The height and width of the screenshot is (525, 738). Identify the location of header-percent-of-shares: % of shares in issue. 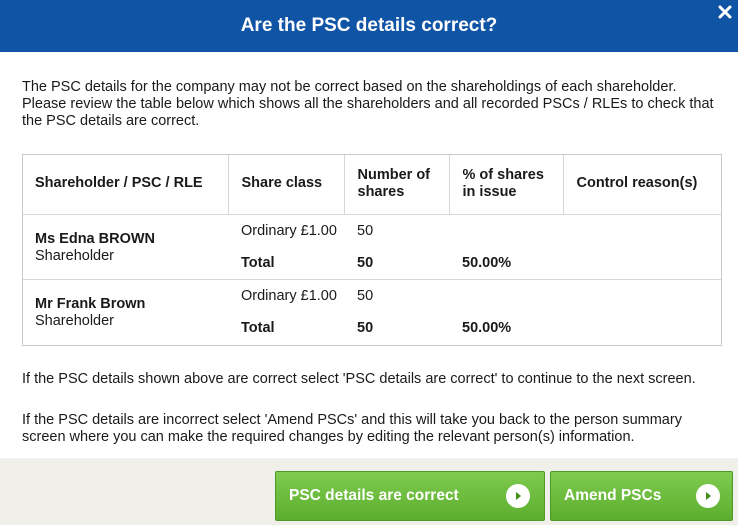
(506, 184).